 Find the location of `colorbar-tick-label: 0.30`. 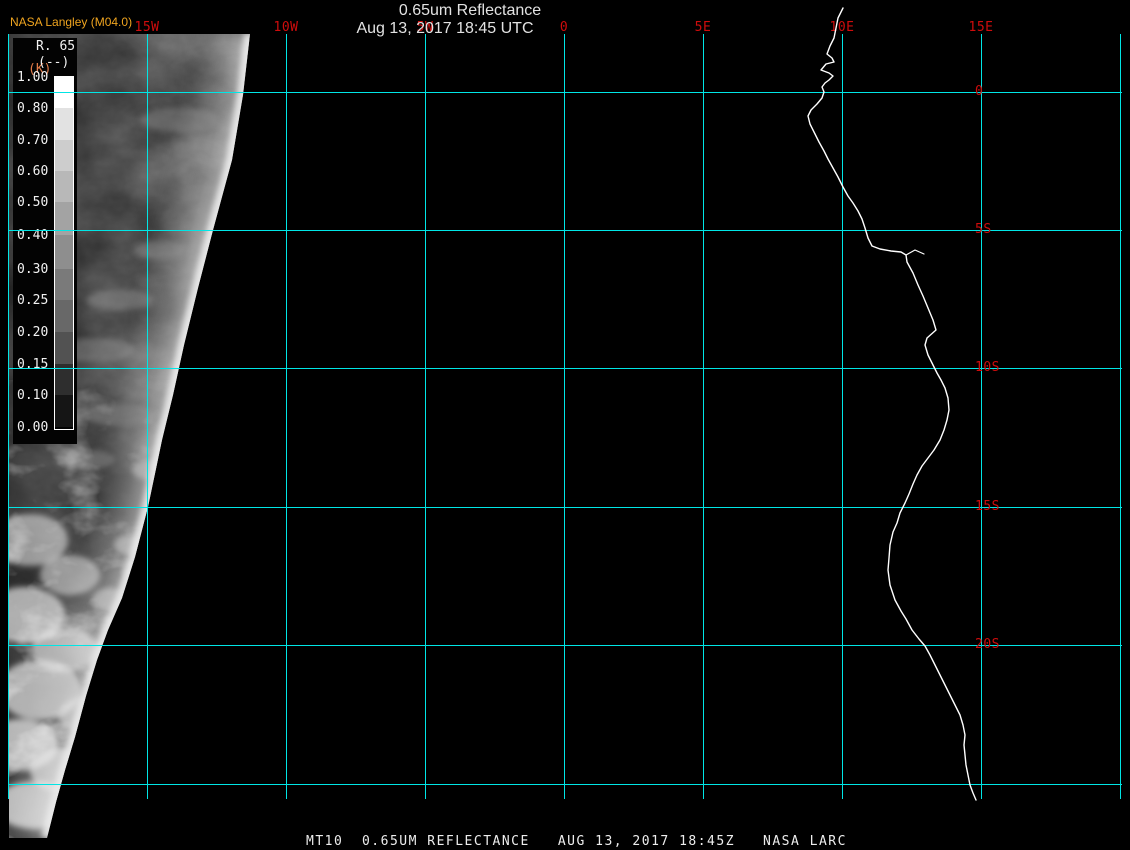

colorbar-tick-label: 0.30 is located at coordinates (33, 269).